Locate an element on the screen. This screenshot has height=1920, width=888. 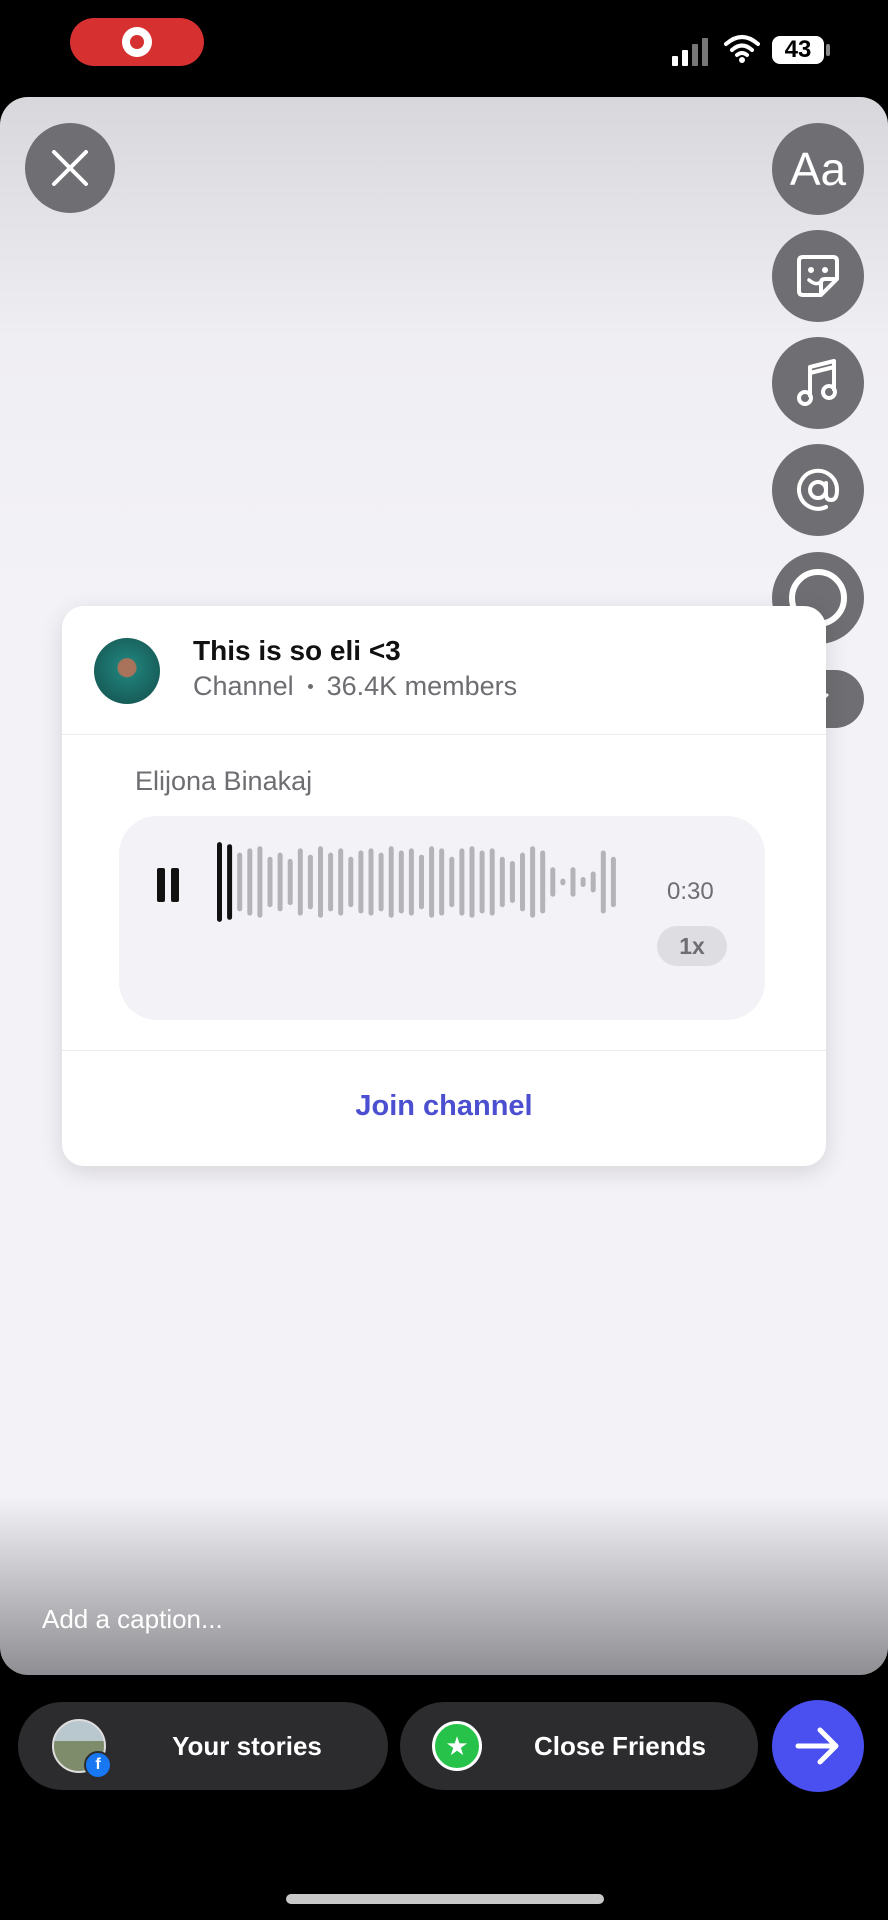
signal-icon is located at coordinates (690, 52).